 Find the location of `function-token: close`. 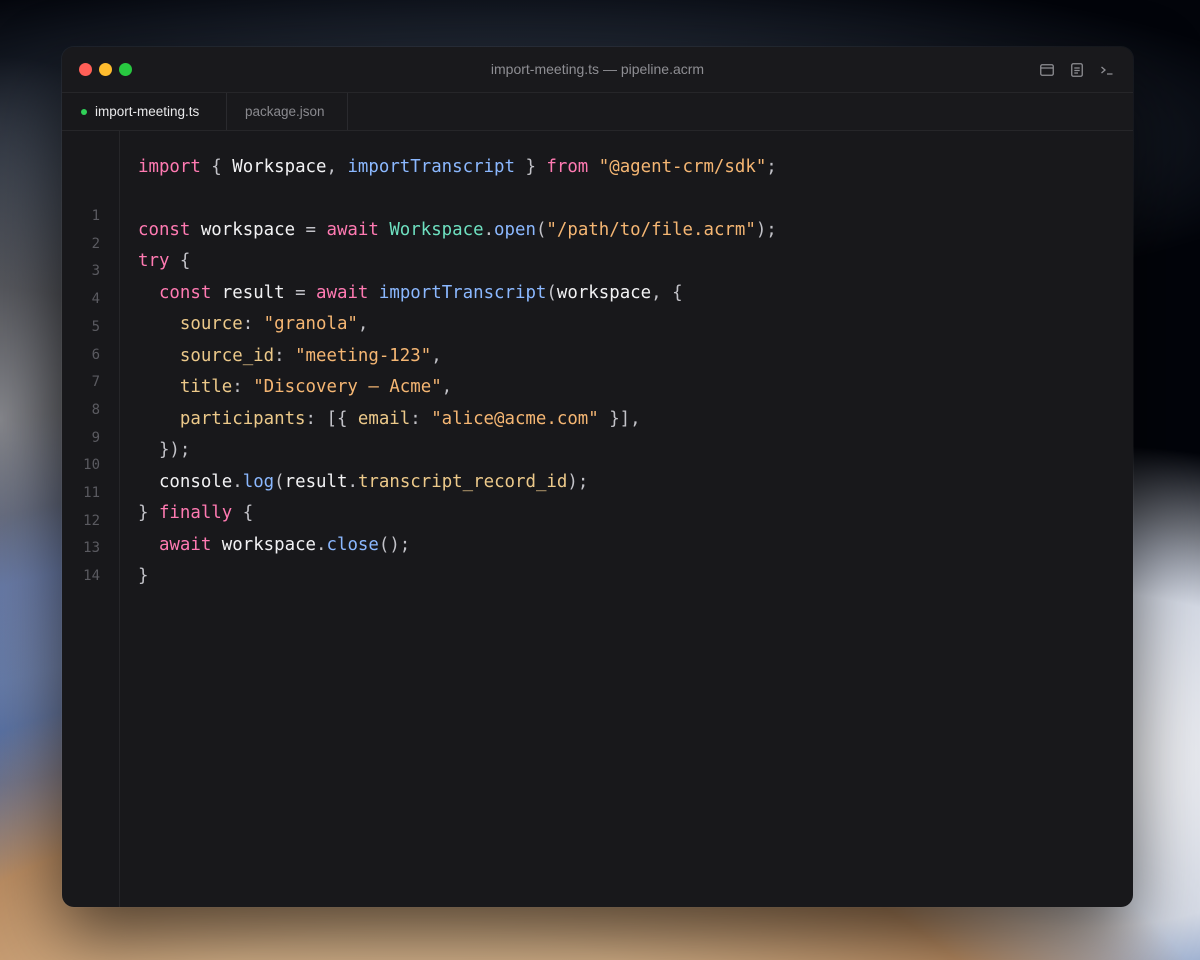

function-token: close is located at coordinates (352, 545).